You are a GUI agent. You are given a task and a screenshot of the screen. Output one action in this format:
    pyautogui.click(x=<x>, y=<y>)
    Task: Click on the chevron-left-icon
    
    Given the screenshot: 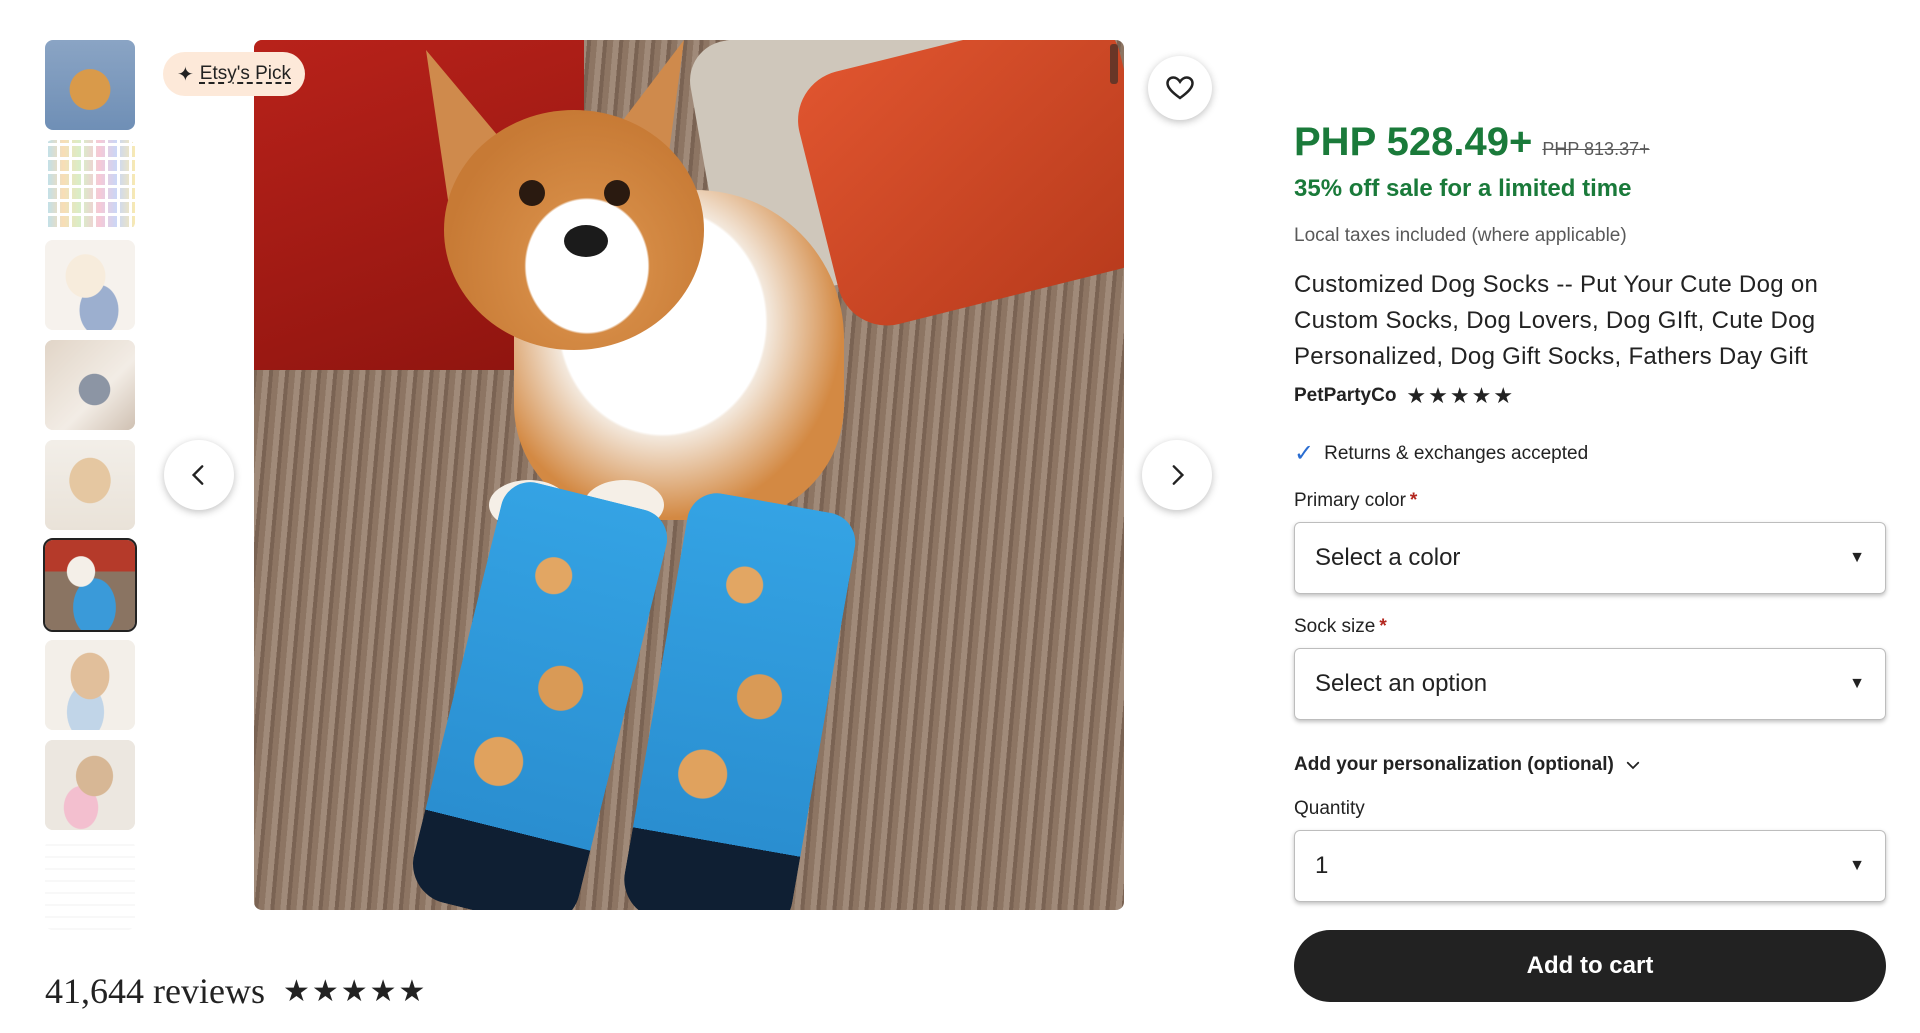 What is the action you would take?
    pyautogui.click(x=197, y=475)
    